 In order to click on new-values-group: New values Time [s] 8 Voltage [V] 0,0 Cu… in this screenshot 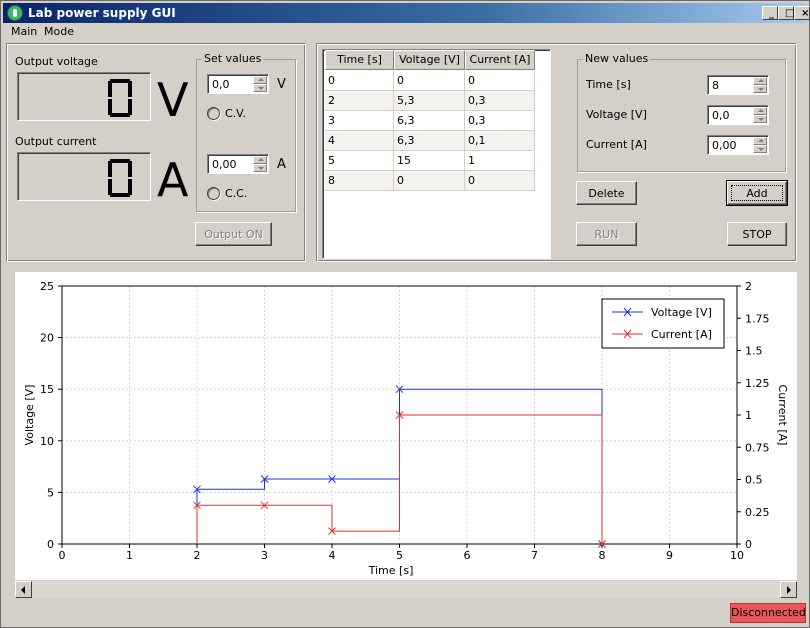, I will do `click(681, 112)`.